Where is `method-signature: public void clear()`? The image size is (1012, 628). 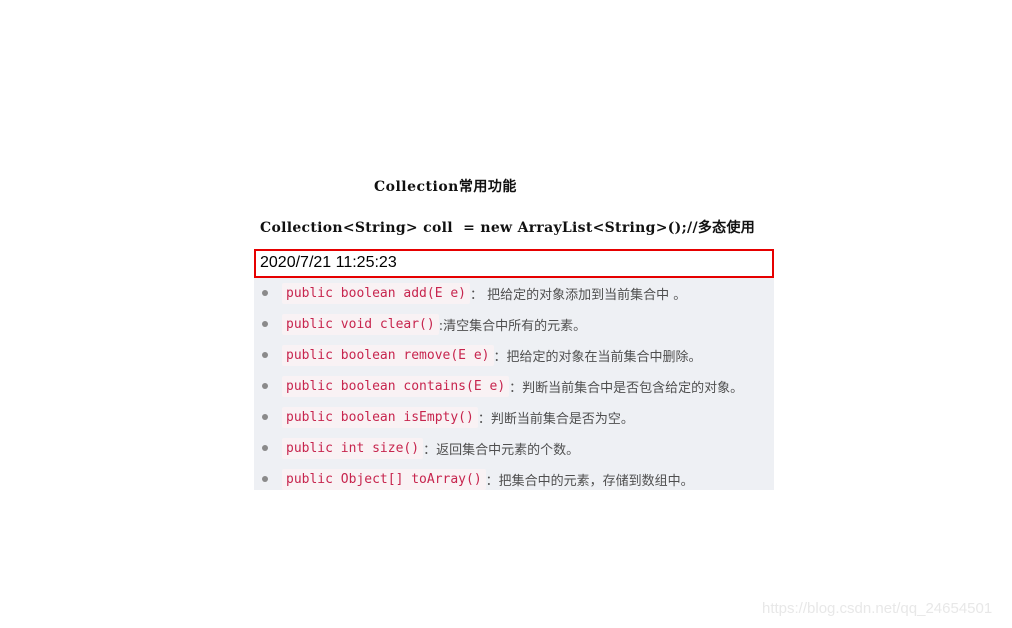 method-signature: public void clear() is located at coordinates (360, 324).